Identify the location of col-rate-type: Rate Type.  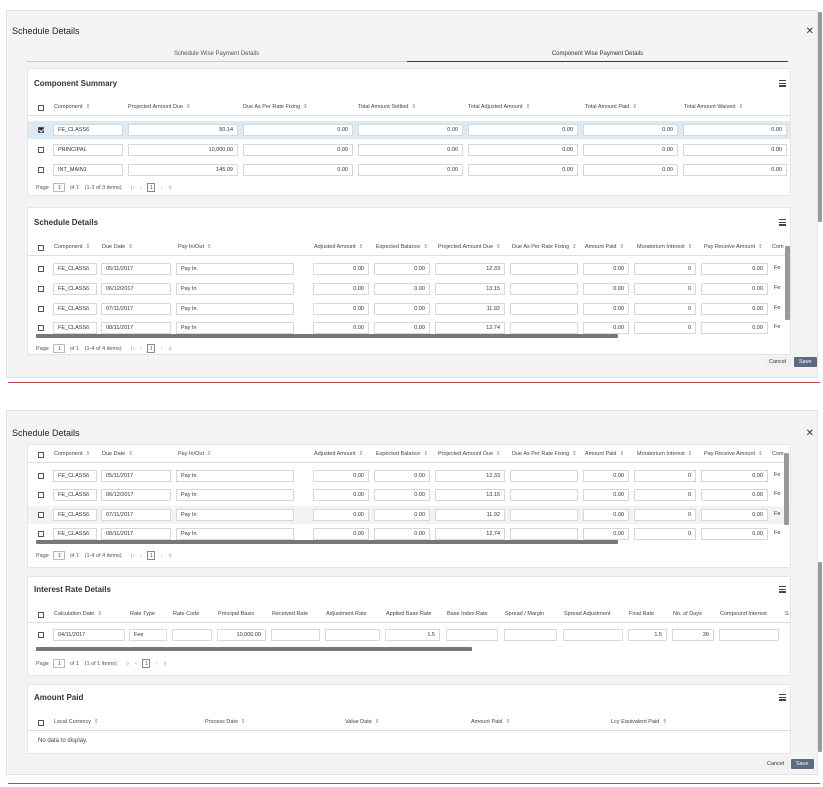
(142, 614).